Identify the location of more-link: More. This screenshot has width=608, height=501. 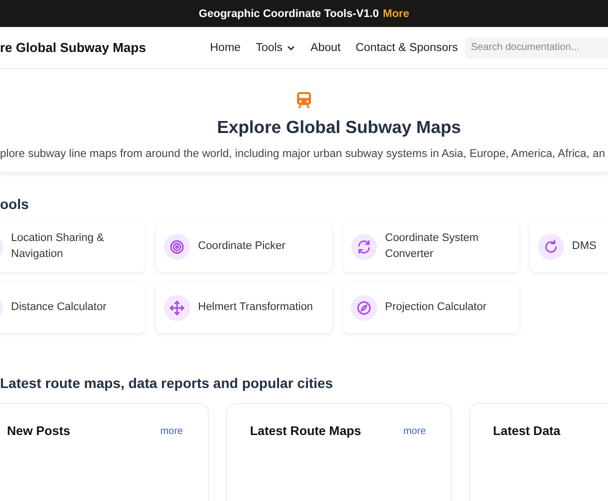
(396, 14).